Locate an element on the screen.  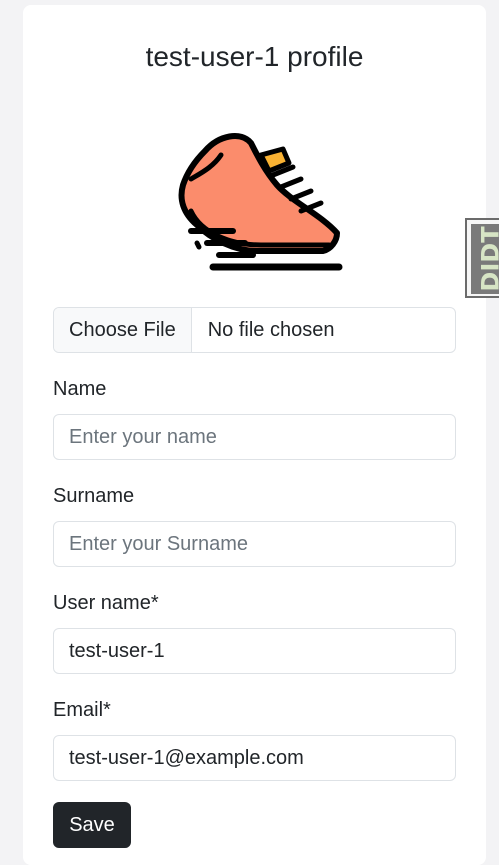
page-title: test-user-1 profile is located at coordinates (254, 56).